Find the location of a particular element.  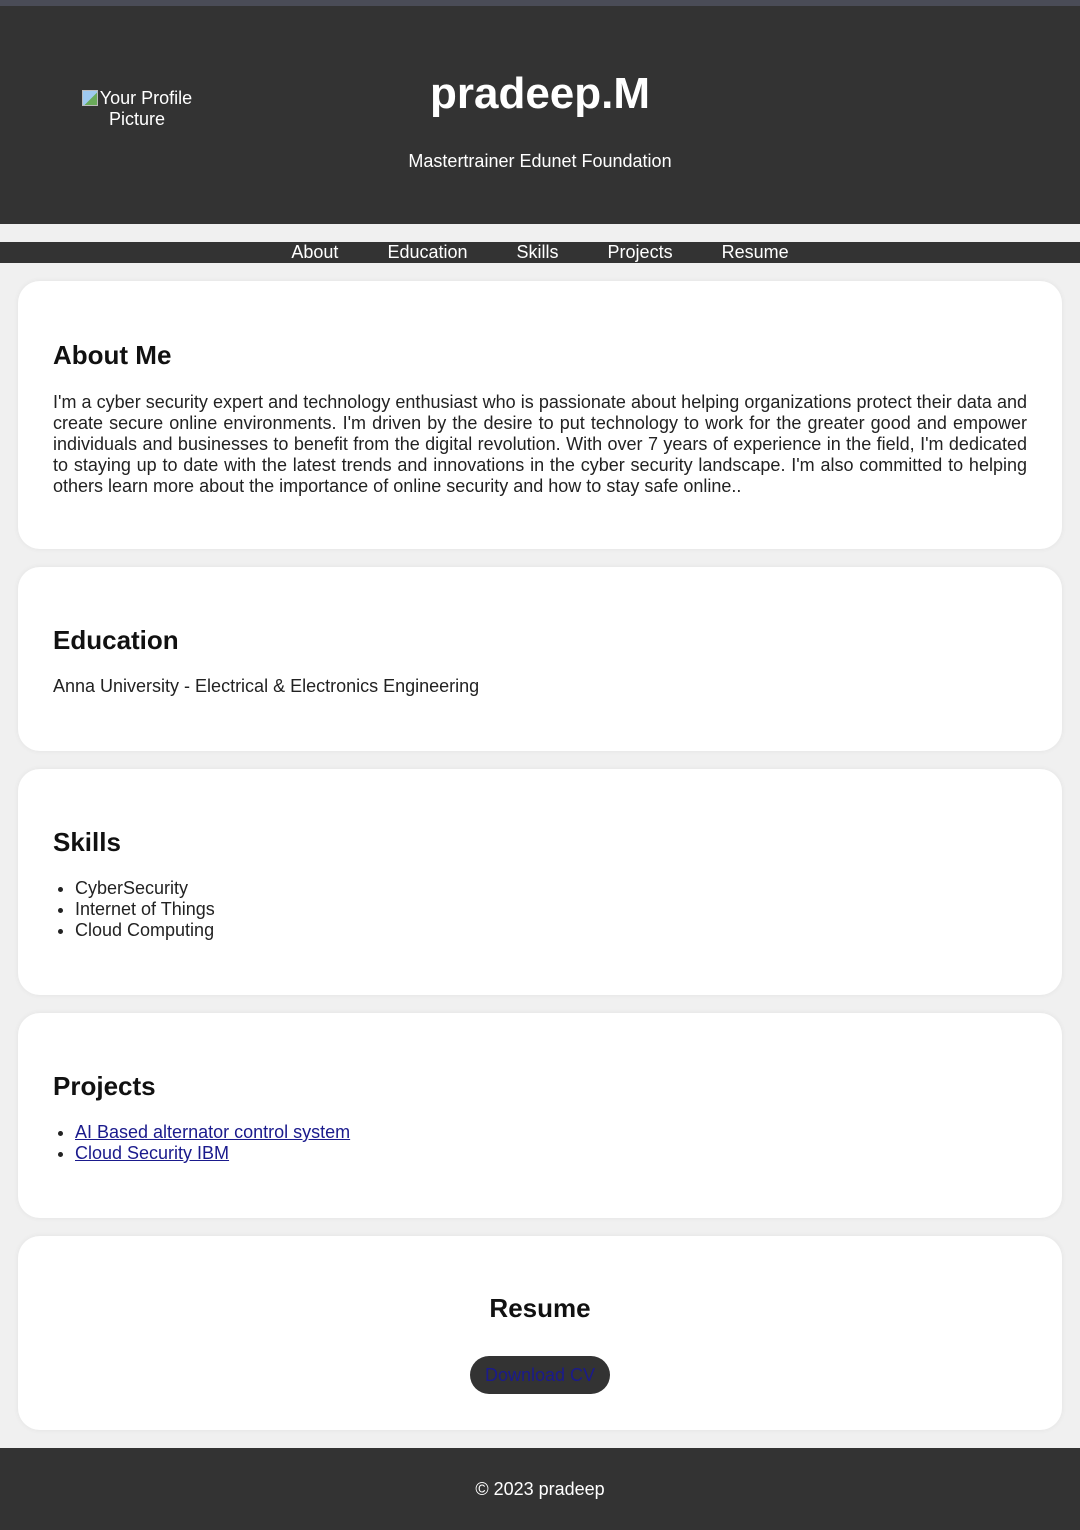

nav-link-education: Education is located at coordinates (427, 252).